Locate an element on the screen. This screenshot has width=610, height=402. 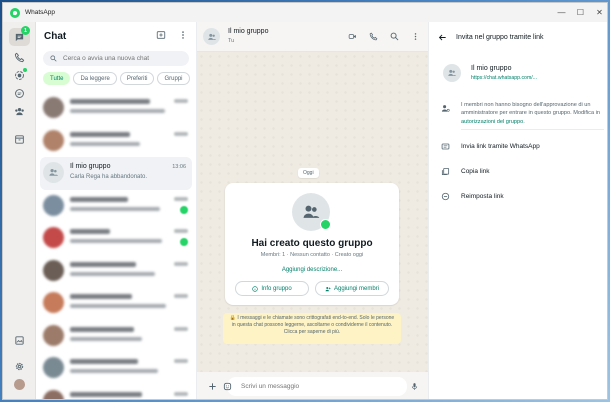
window-title: WhatsApp is located at coordinates (40, 12).